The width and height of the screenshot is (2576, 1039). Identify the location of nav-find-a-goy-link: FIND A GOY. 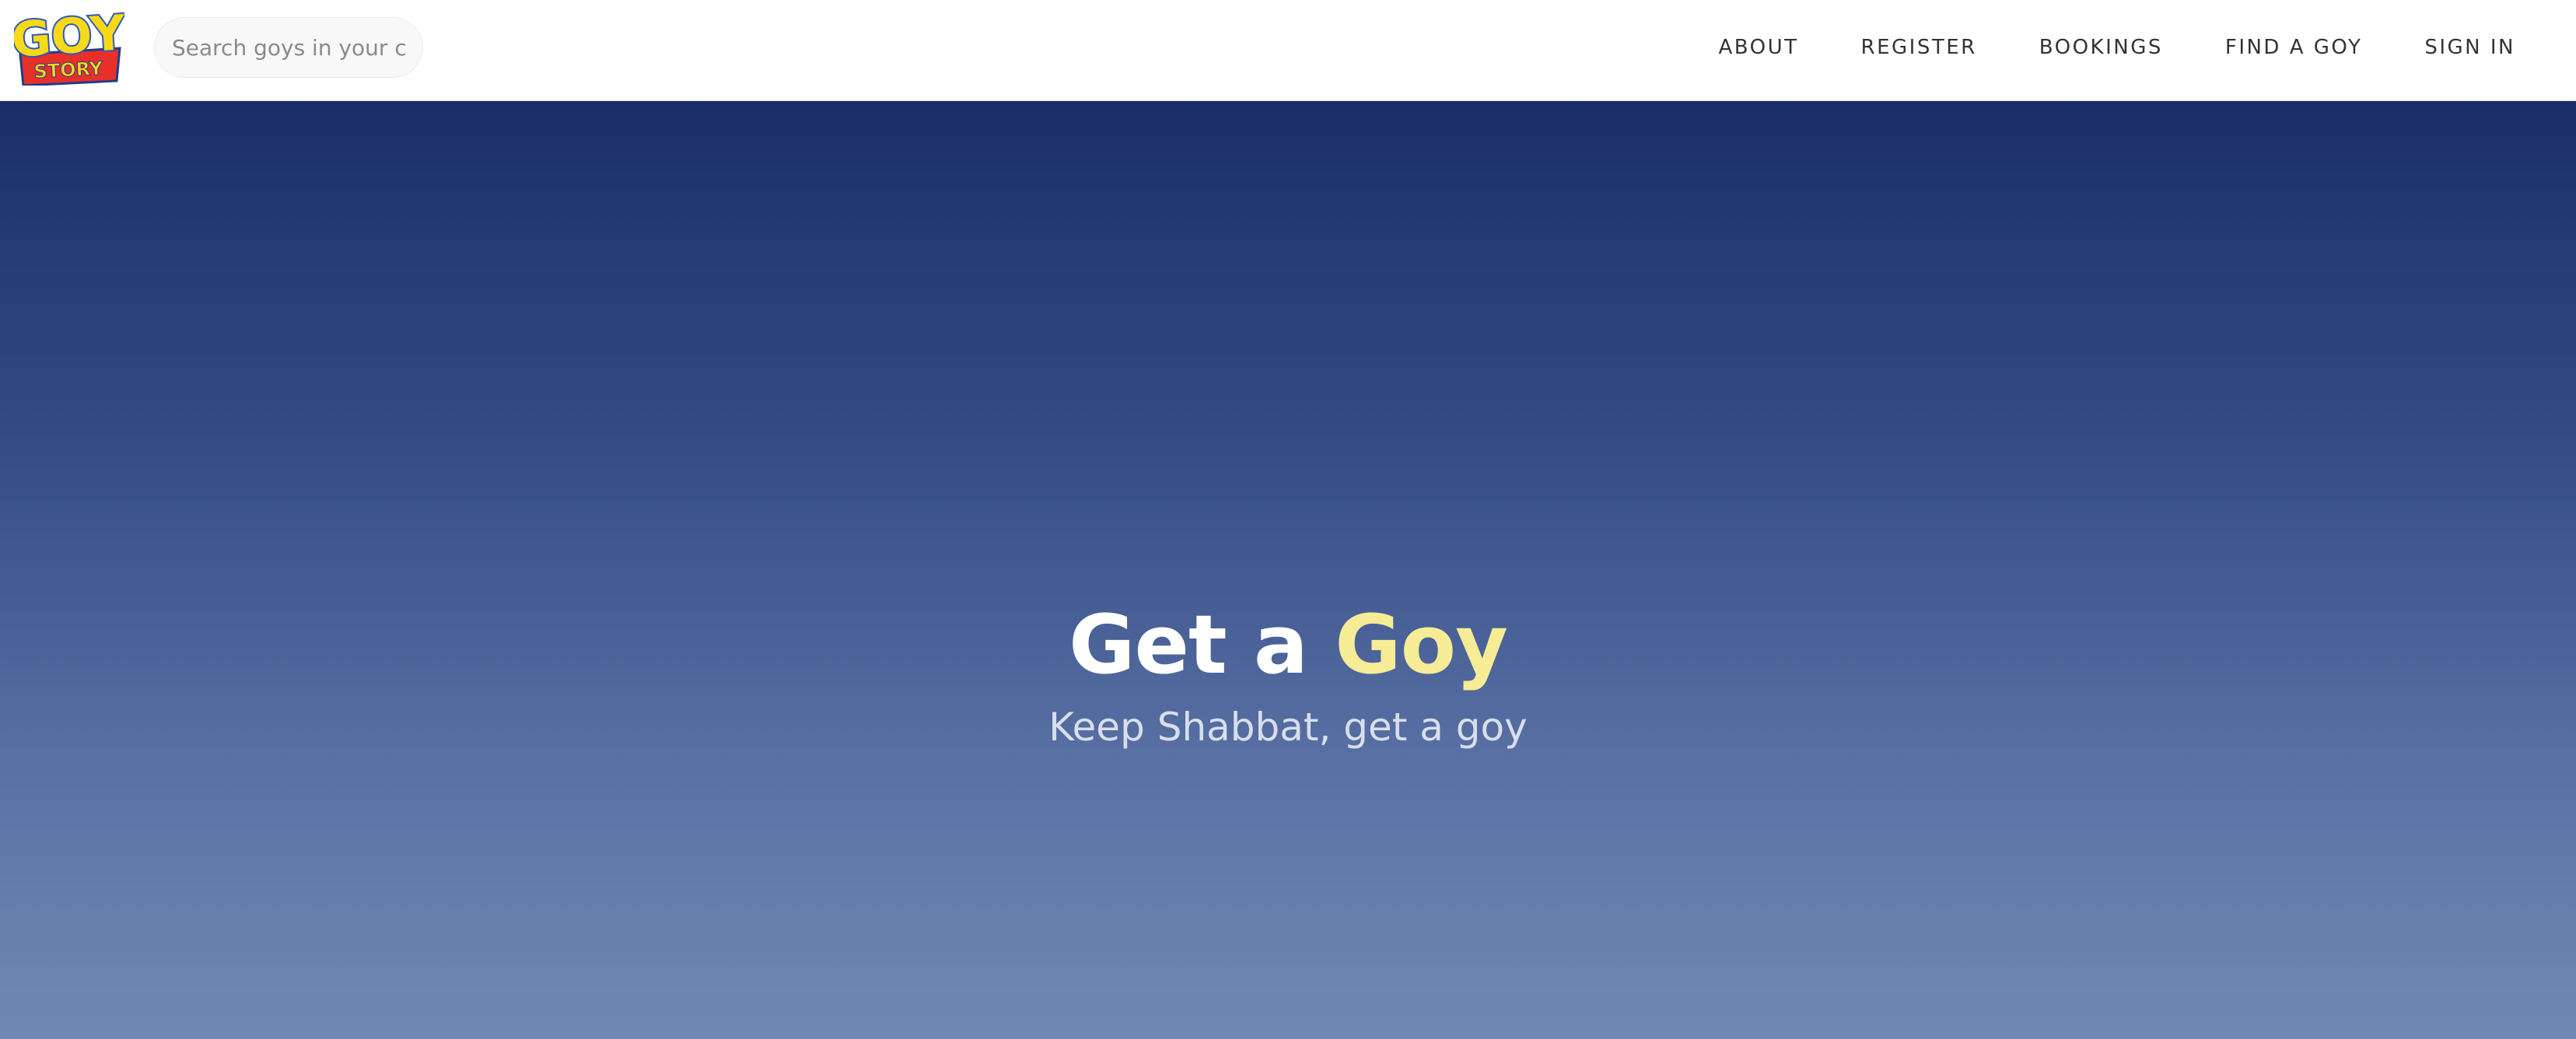
(2294, 47).